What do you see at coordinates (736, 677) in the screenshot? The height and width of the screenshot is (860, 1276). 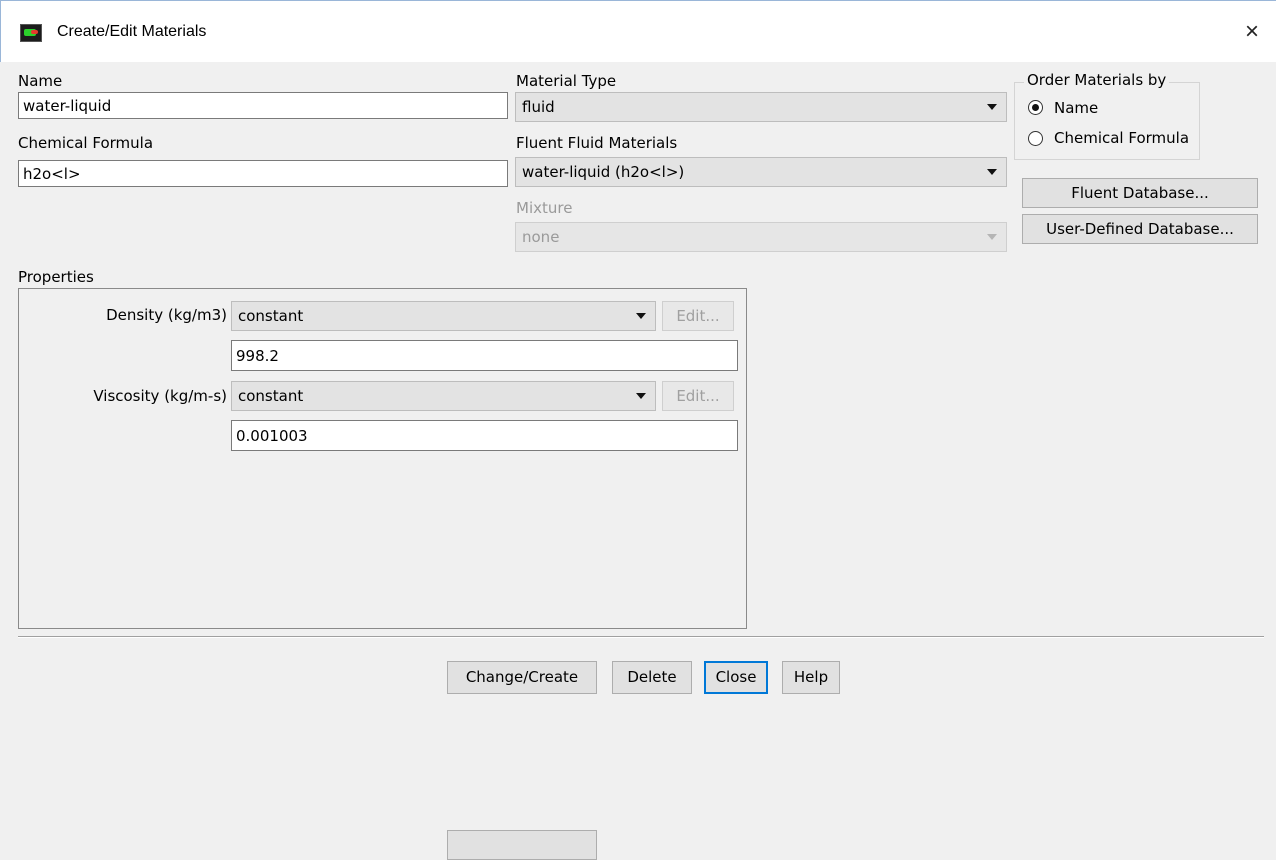 I see `close-button: Close` at bounding box center [736, 677].